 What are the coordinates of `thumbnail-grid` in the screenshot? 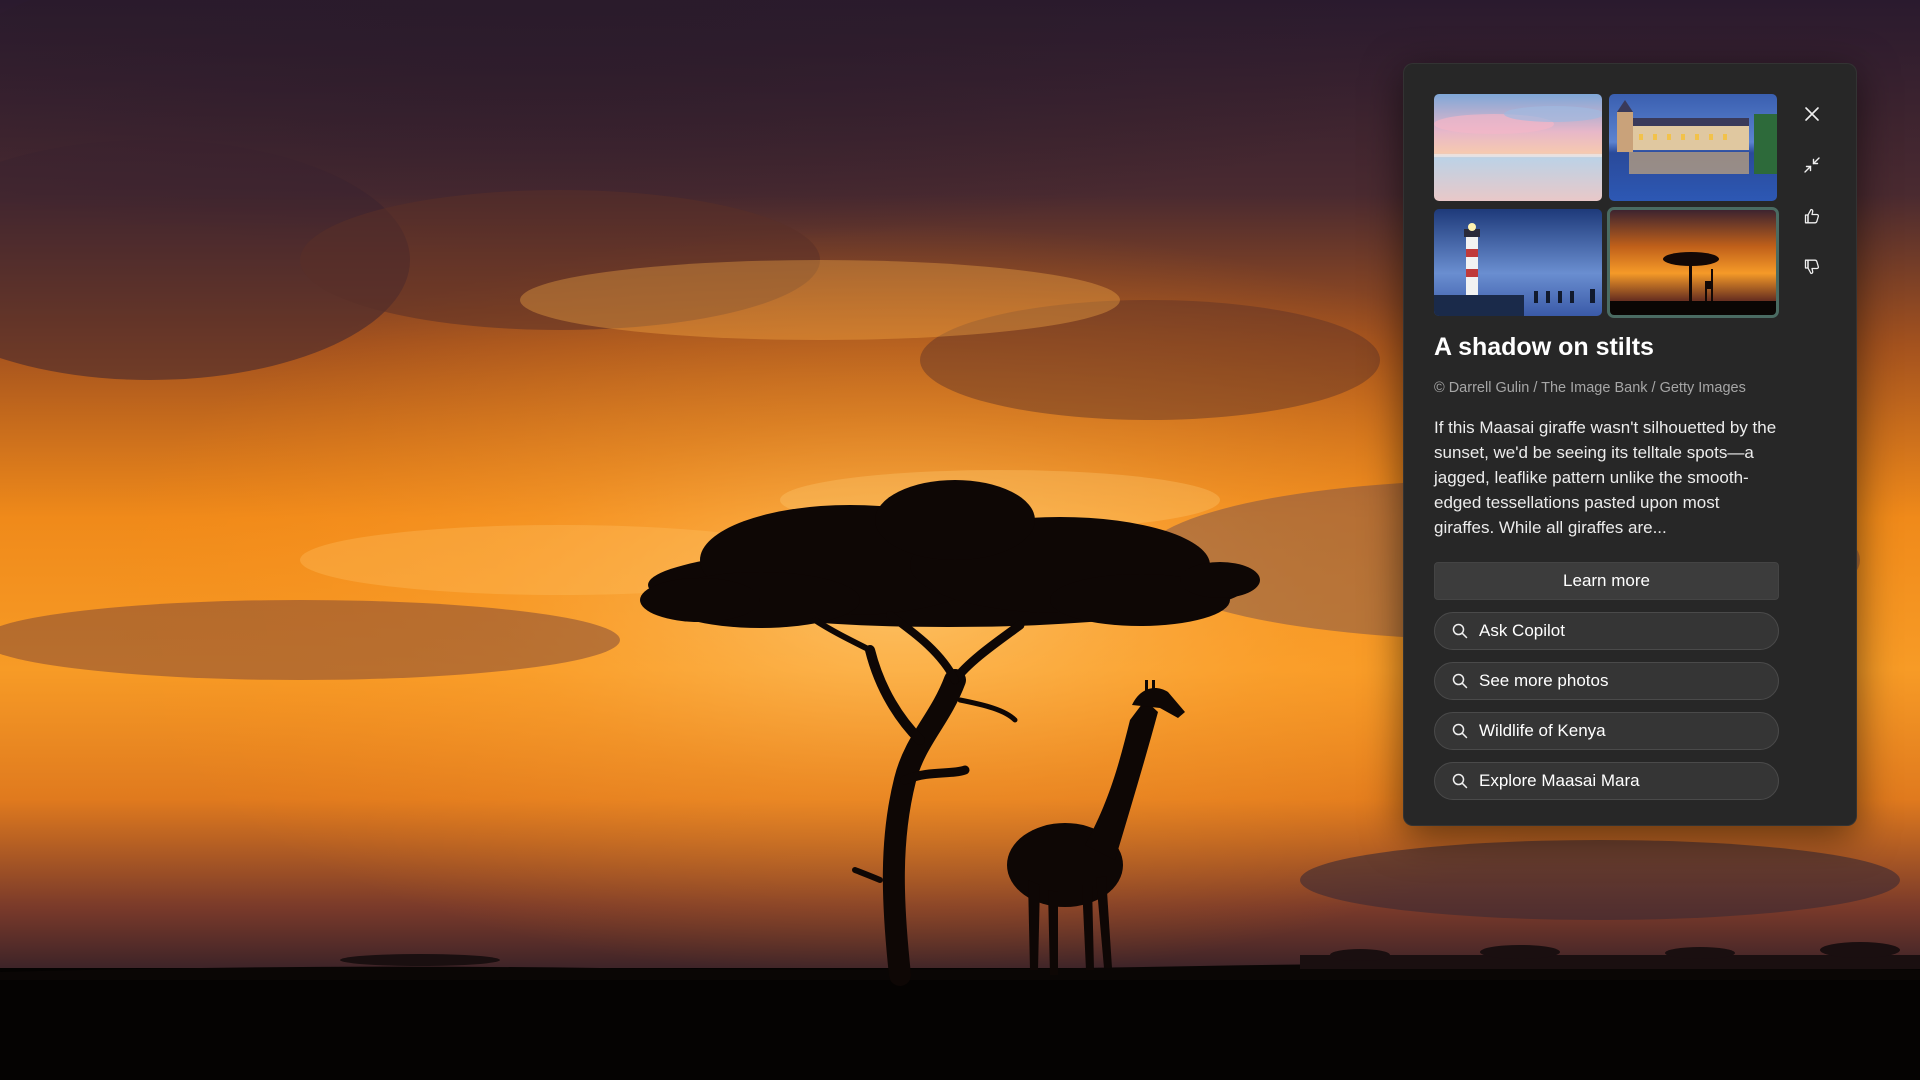 It's located at (1606, 206).